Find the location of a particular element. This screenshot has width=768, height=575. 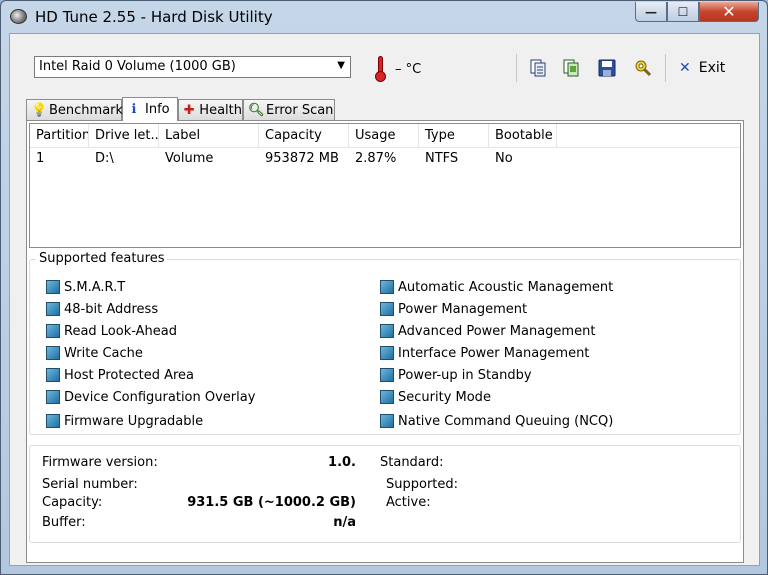

feature-firmware-upgradable: Firmware Upgradable is located at coordinates (124, 421).